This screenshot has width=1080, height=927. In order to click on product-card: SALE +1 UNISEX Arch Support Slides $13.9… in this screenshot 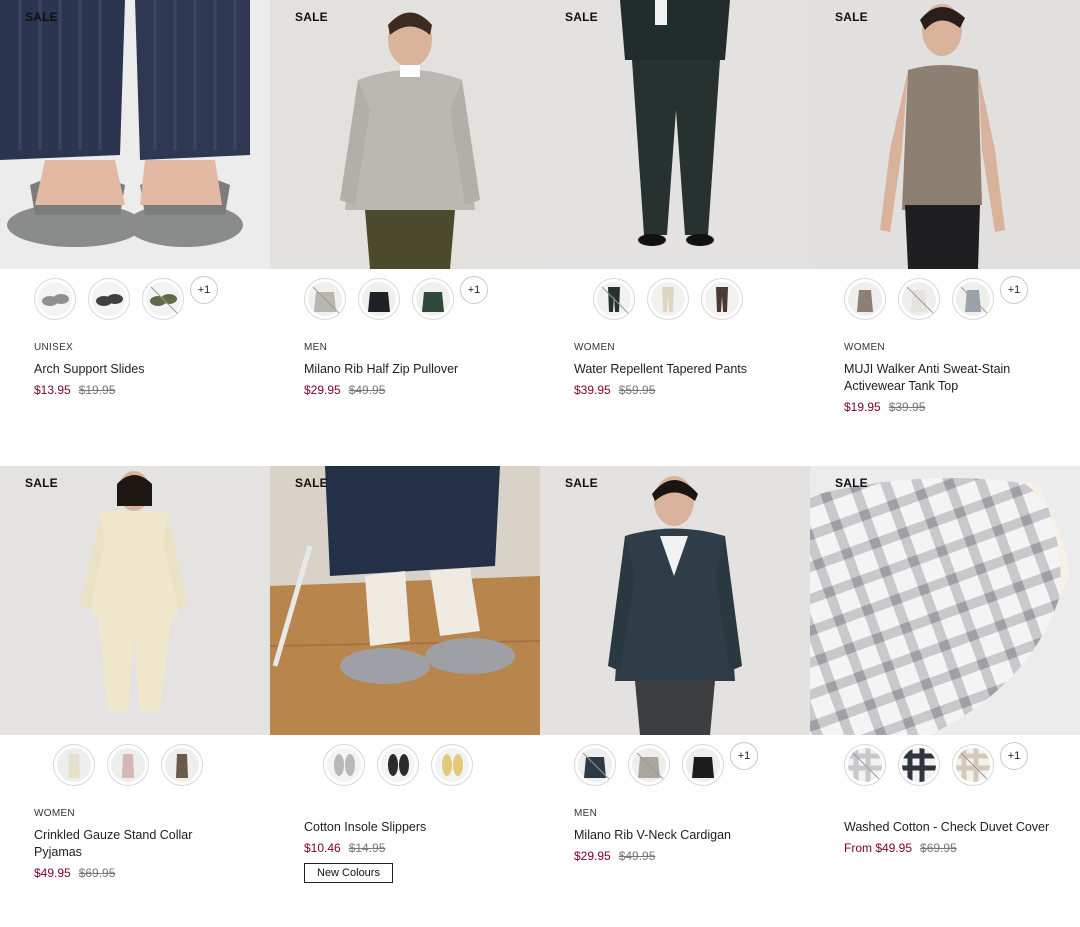, I will do `click(135, 233)`.